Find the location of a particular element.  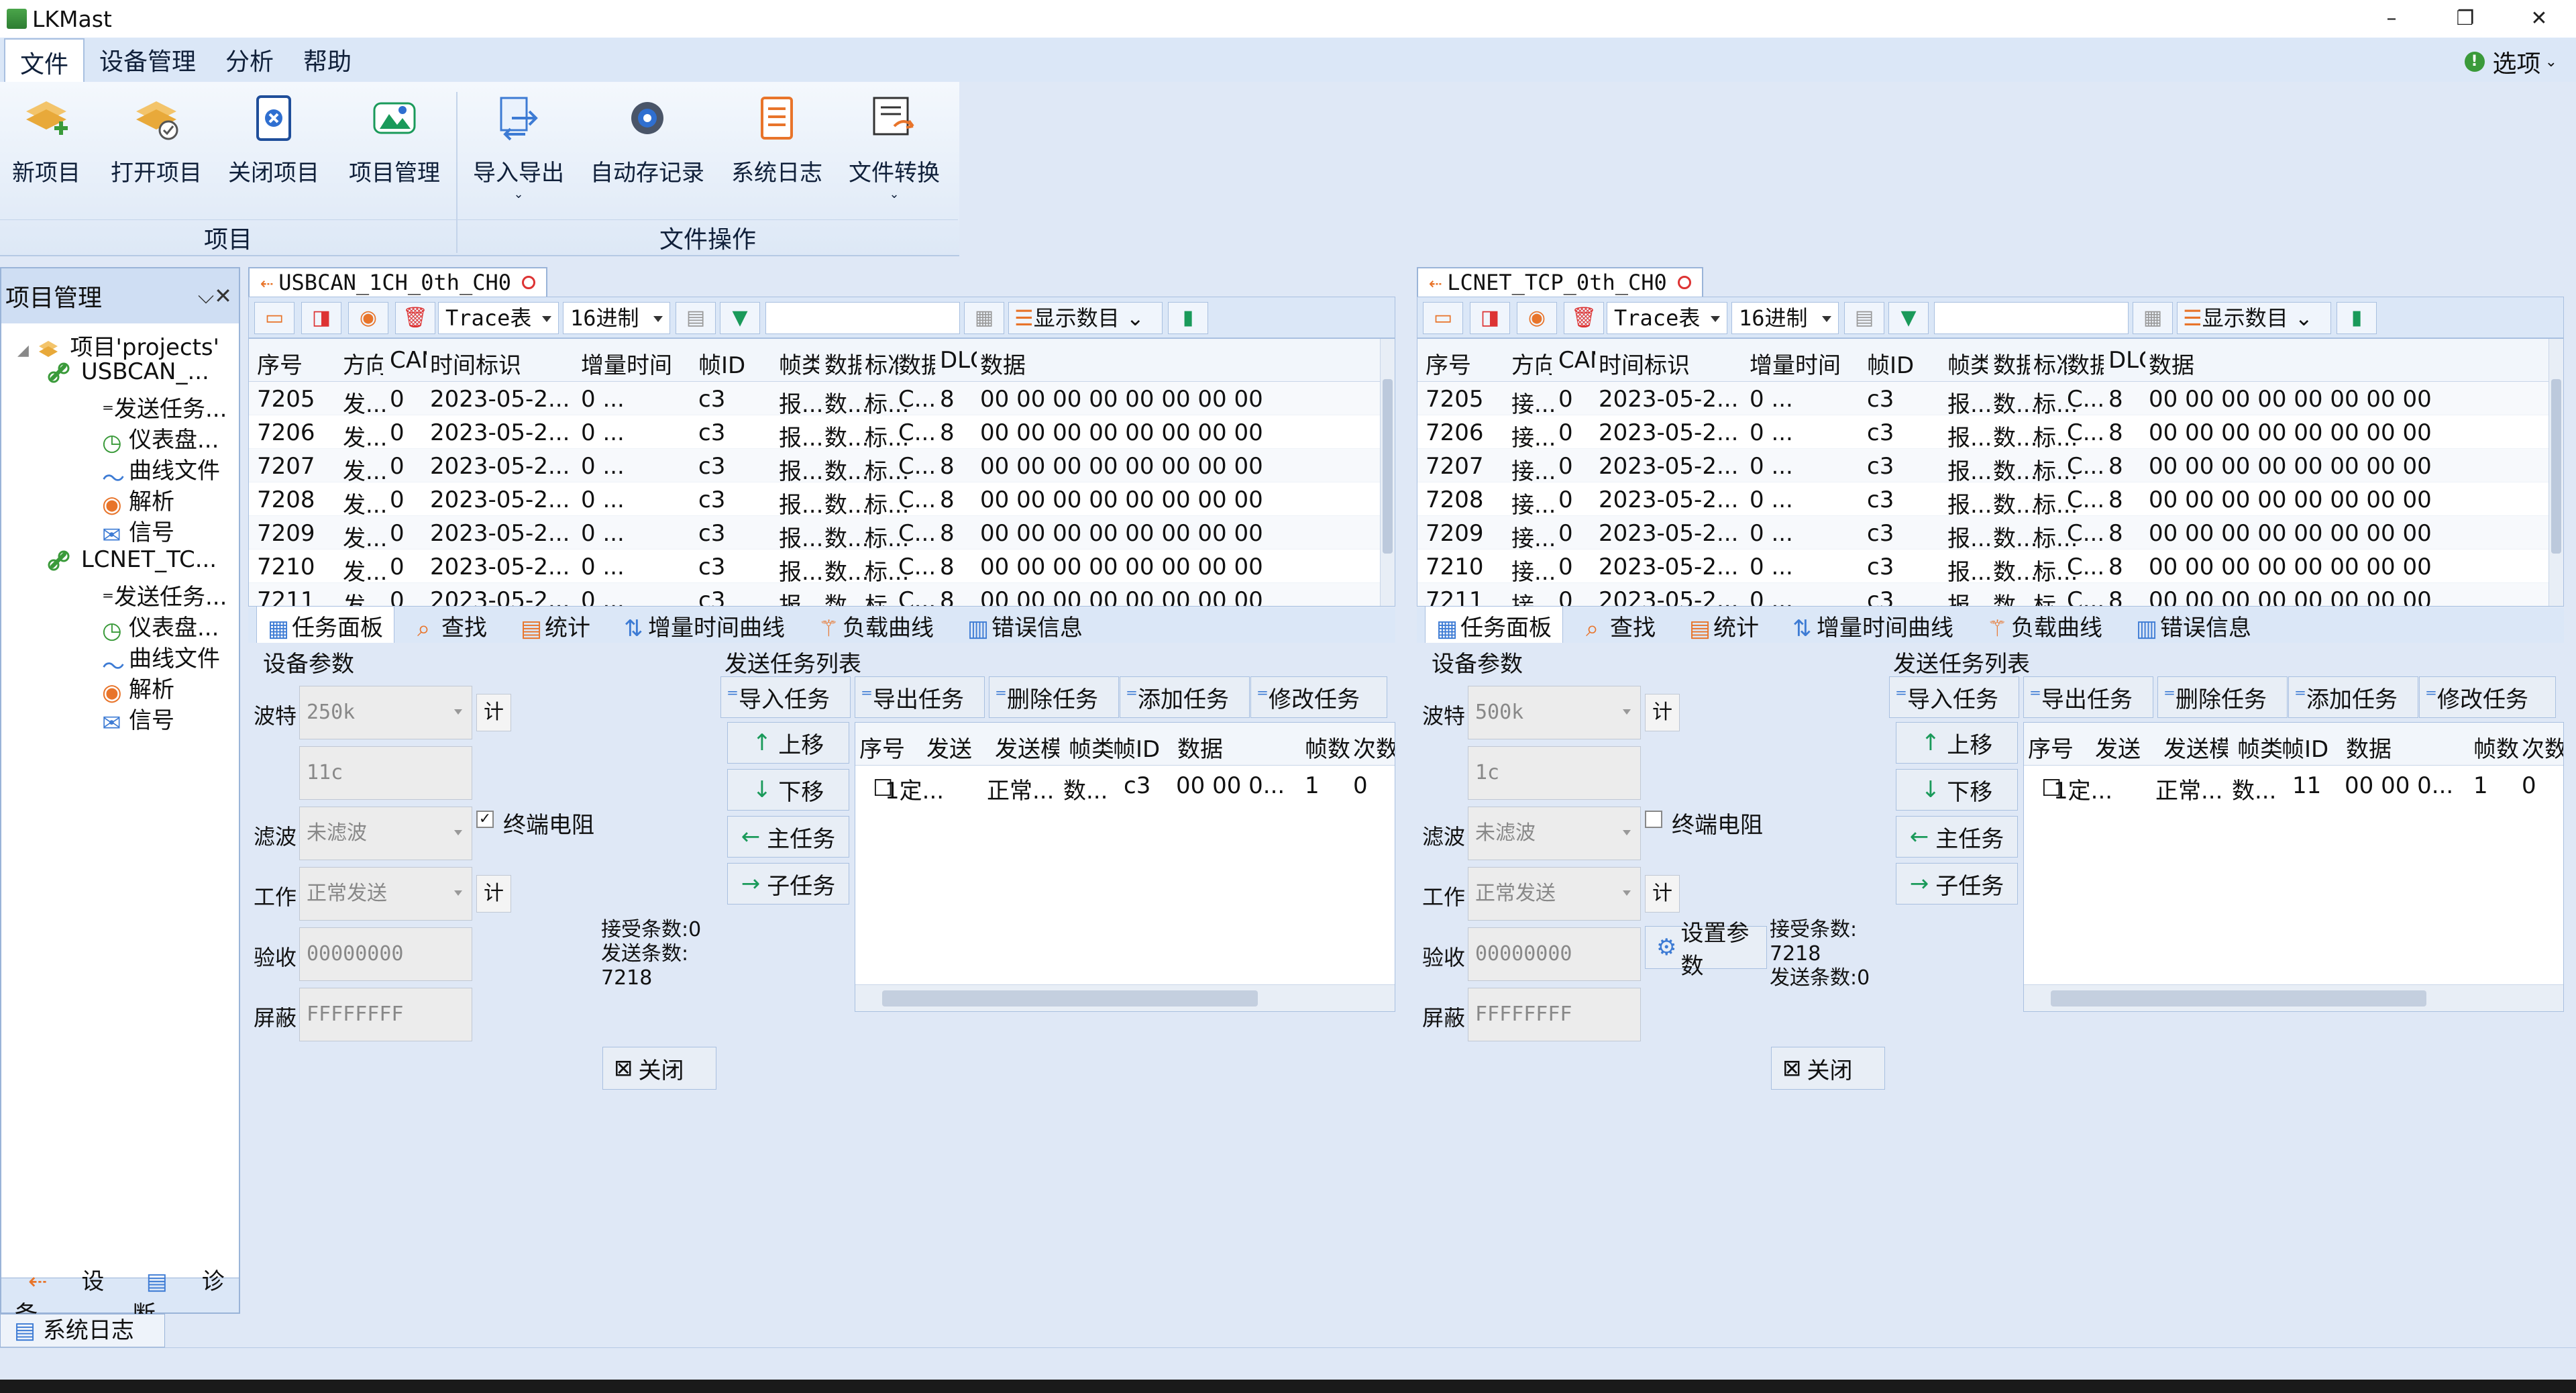

work-mode-select: 正常发送 is located at coordinates (1554, 894).